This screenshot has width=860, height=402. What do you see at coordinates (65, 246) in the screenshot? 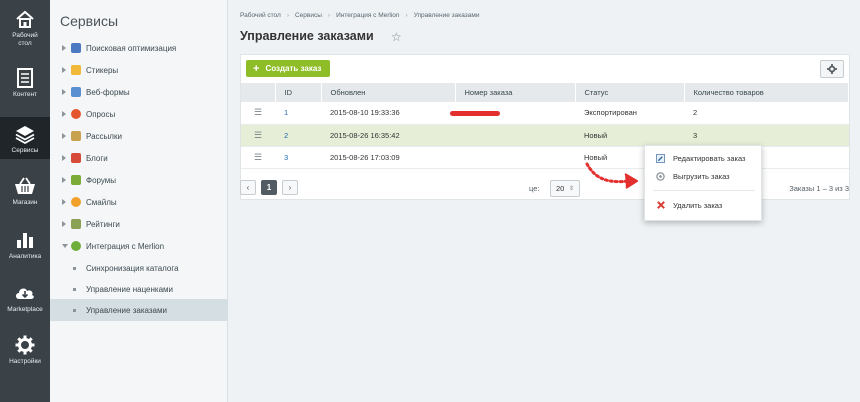
I see `collapse-arrow-icon` at bounding box center [65, 246].